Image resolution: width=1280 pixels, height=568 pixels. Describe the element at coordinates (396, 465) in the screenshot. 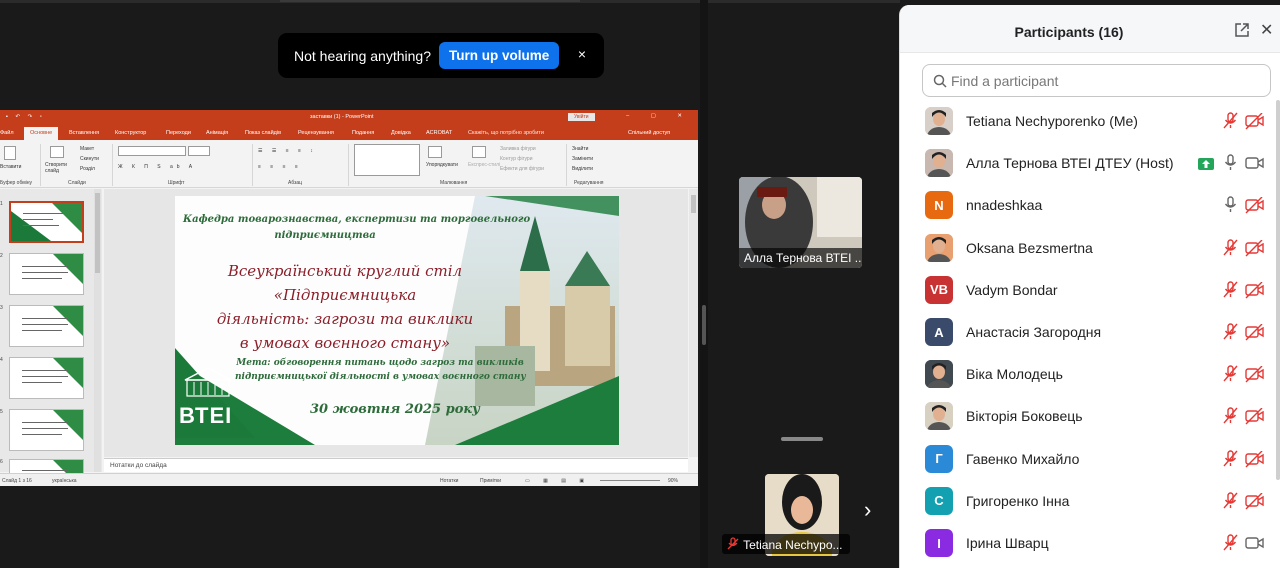

I see `slide-notes: Нотатки до слайда` at that location.